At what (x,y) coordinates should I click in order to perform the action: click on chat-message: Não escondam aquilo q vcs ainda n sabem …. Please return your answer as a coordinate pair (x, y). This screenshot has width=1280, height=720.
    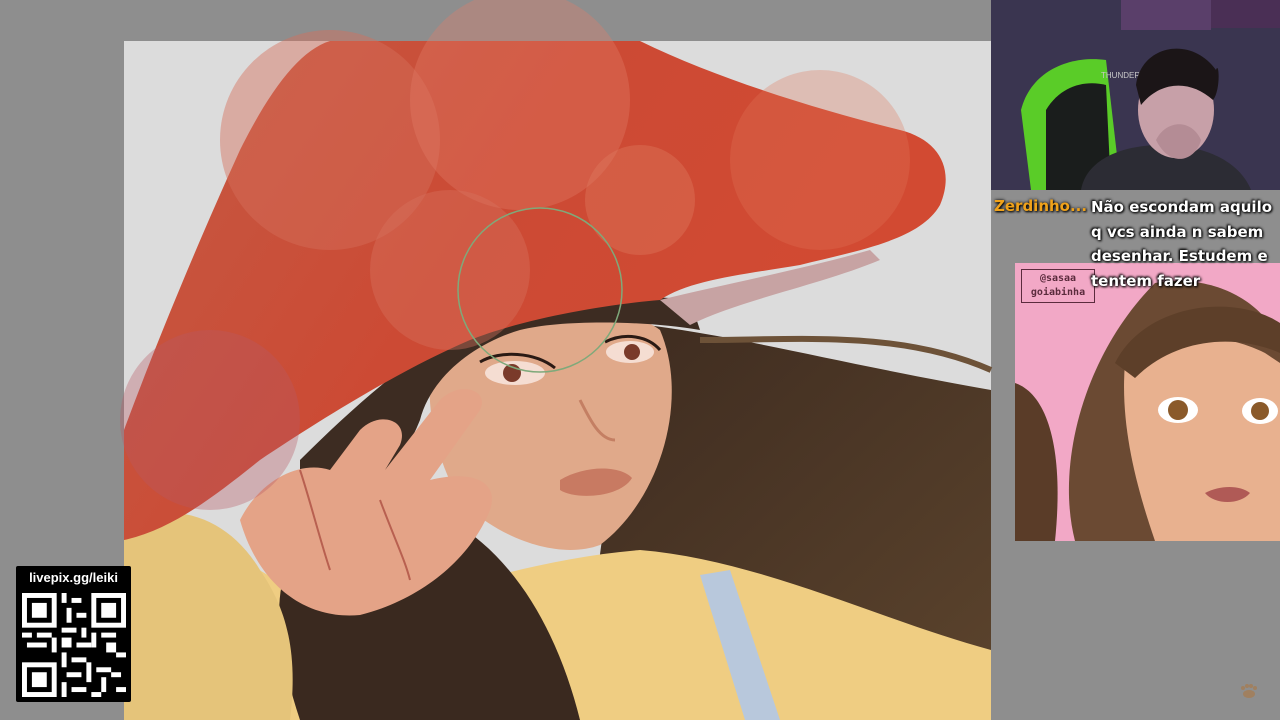
    Looking at the image, I should click on (1184, 244).